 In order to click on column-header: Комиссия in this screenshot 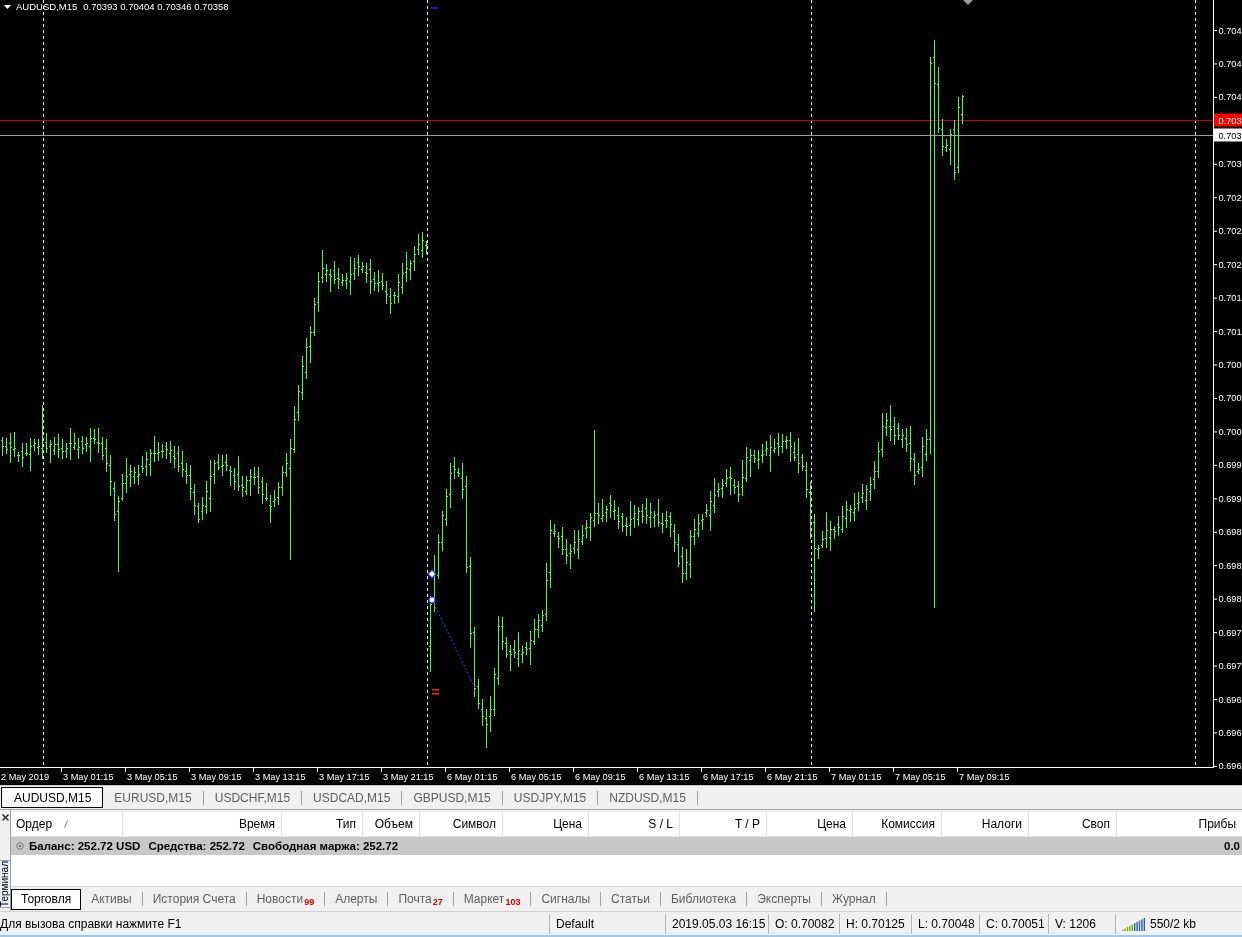, I will do `click(897, 824)`.